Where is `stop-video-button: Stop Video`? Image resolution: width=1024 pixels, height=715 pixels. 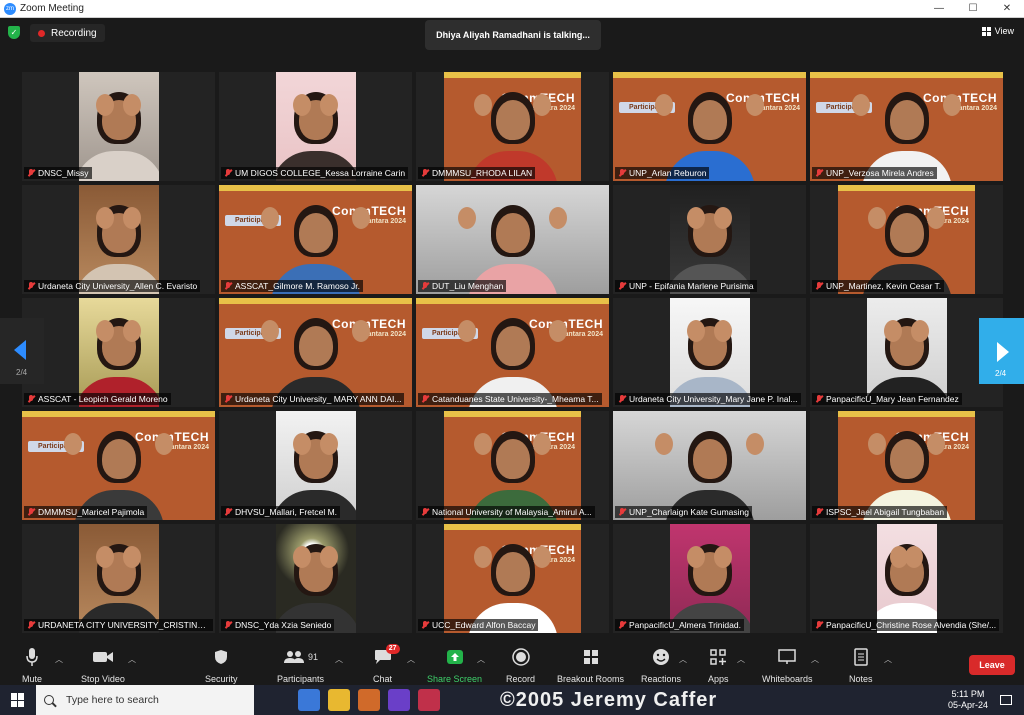 stop-video-button: Stop Video is located at coordinates (103, 665).